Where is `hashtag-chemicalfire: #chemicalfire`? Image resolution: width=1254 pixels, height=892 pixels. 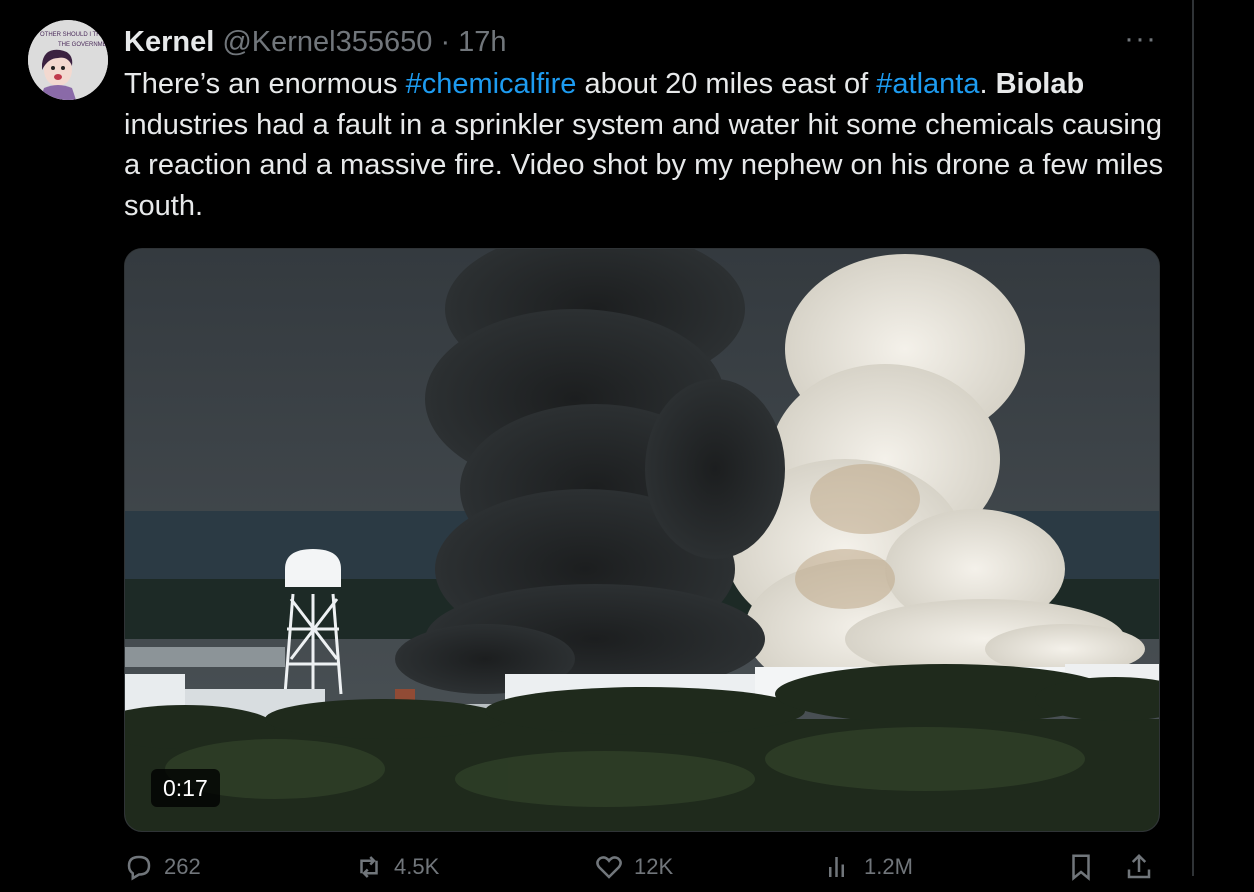 hashtag-chemicalfire: #chemicalfire is located at coordinates (491, 84).